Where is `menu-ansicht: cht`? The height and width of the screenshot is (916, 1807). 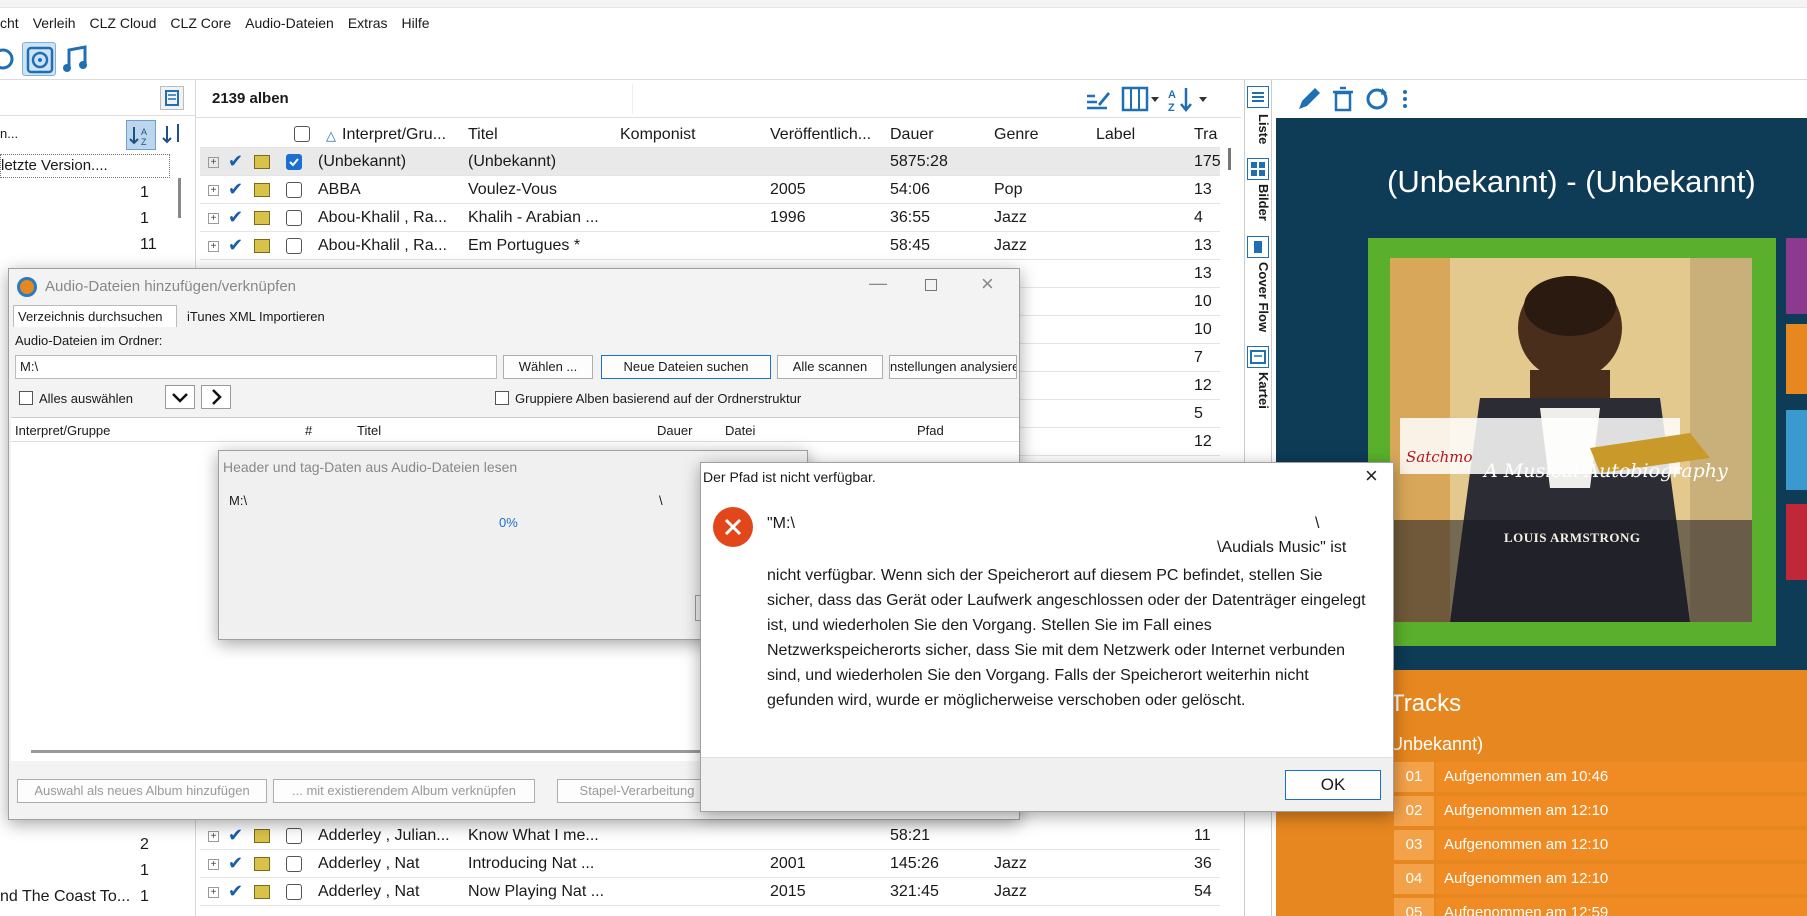 menu-ansicht: cht is located at coordinates (9, 23).